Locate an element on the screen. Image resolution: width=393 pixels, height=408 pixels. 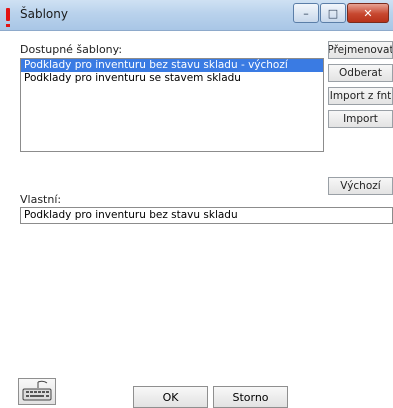
import-fnt-button: Import z fnt is located at coordinates (360, 96).